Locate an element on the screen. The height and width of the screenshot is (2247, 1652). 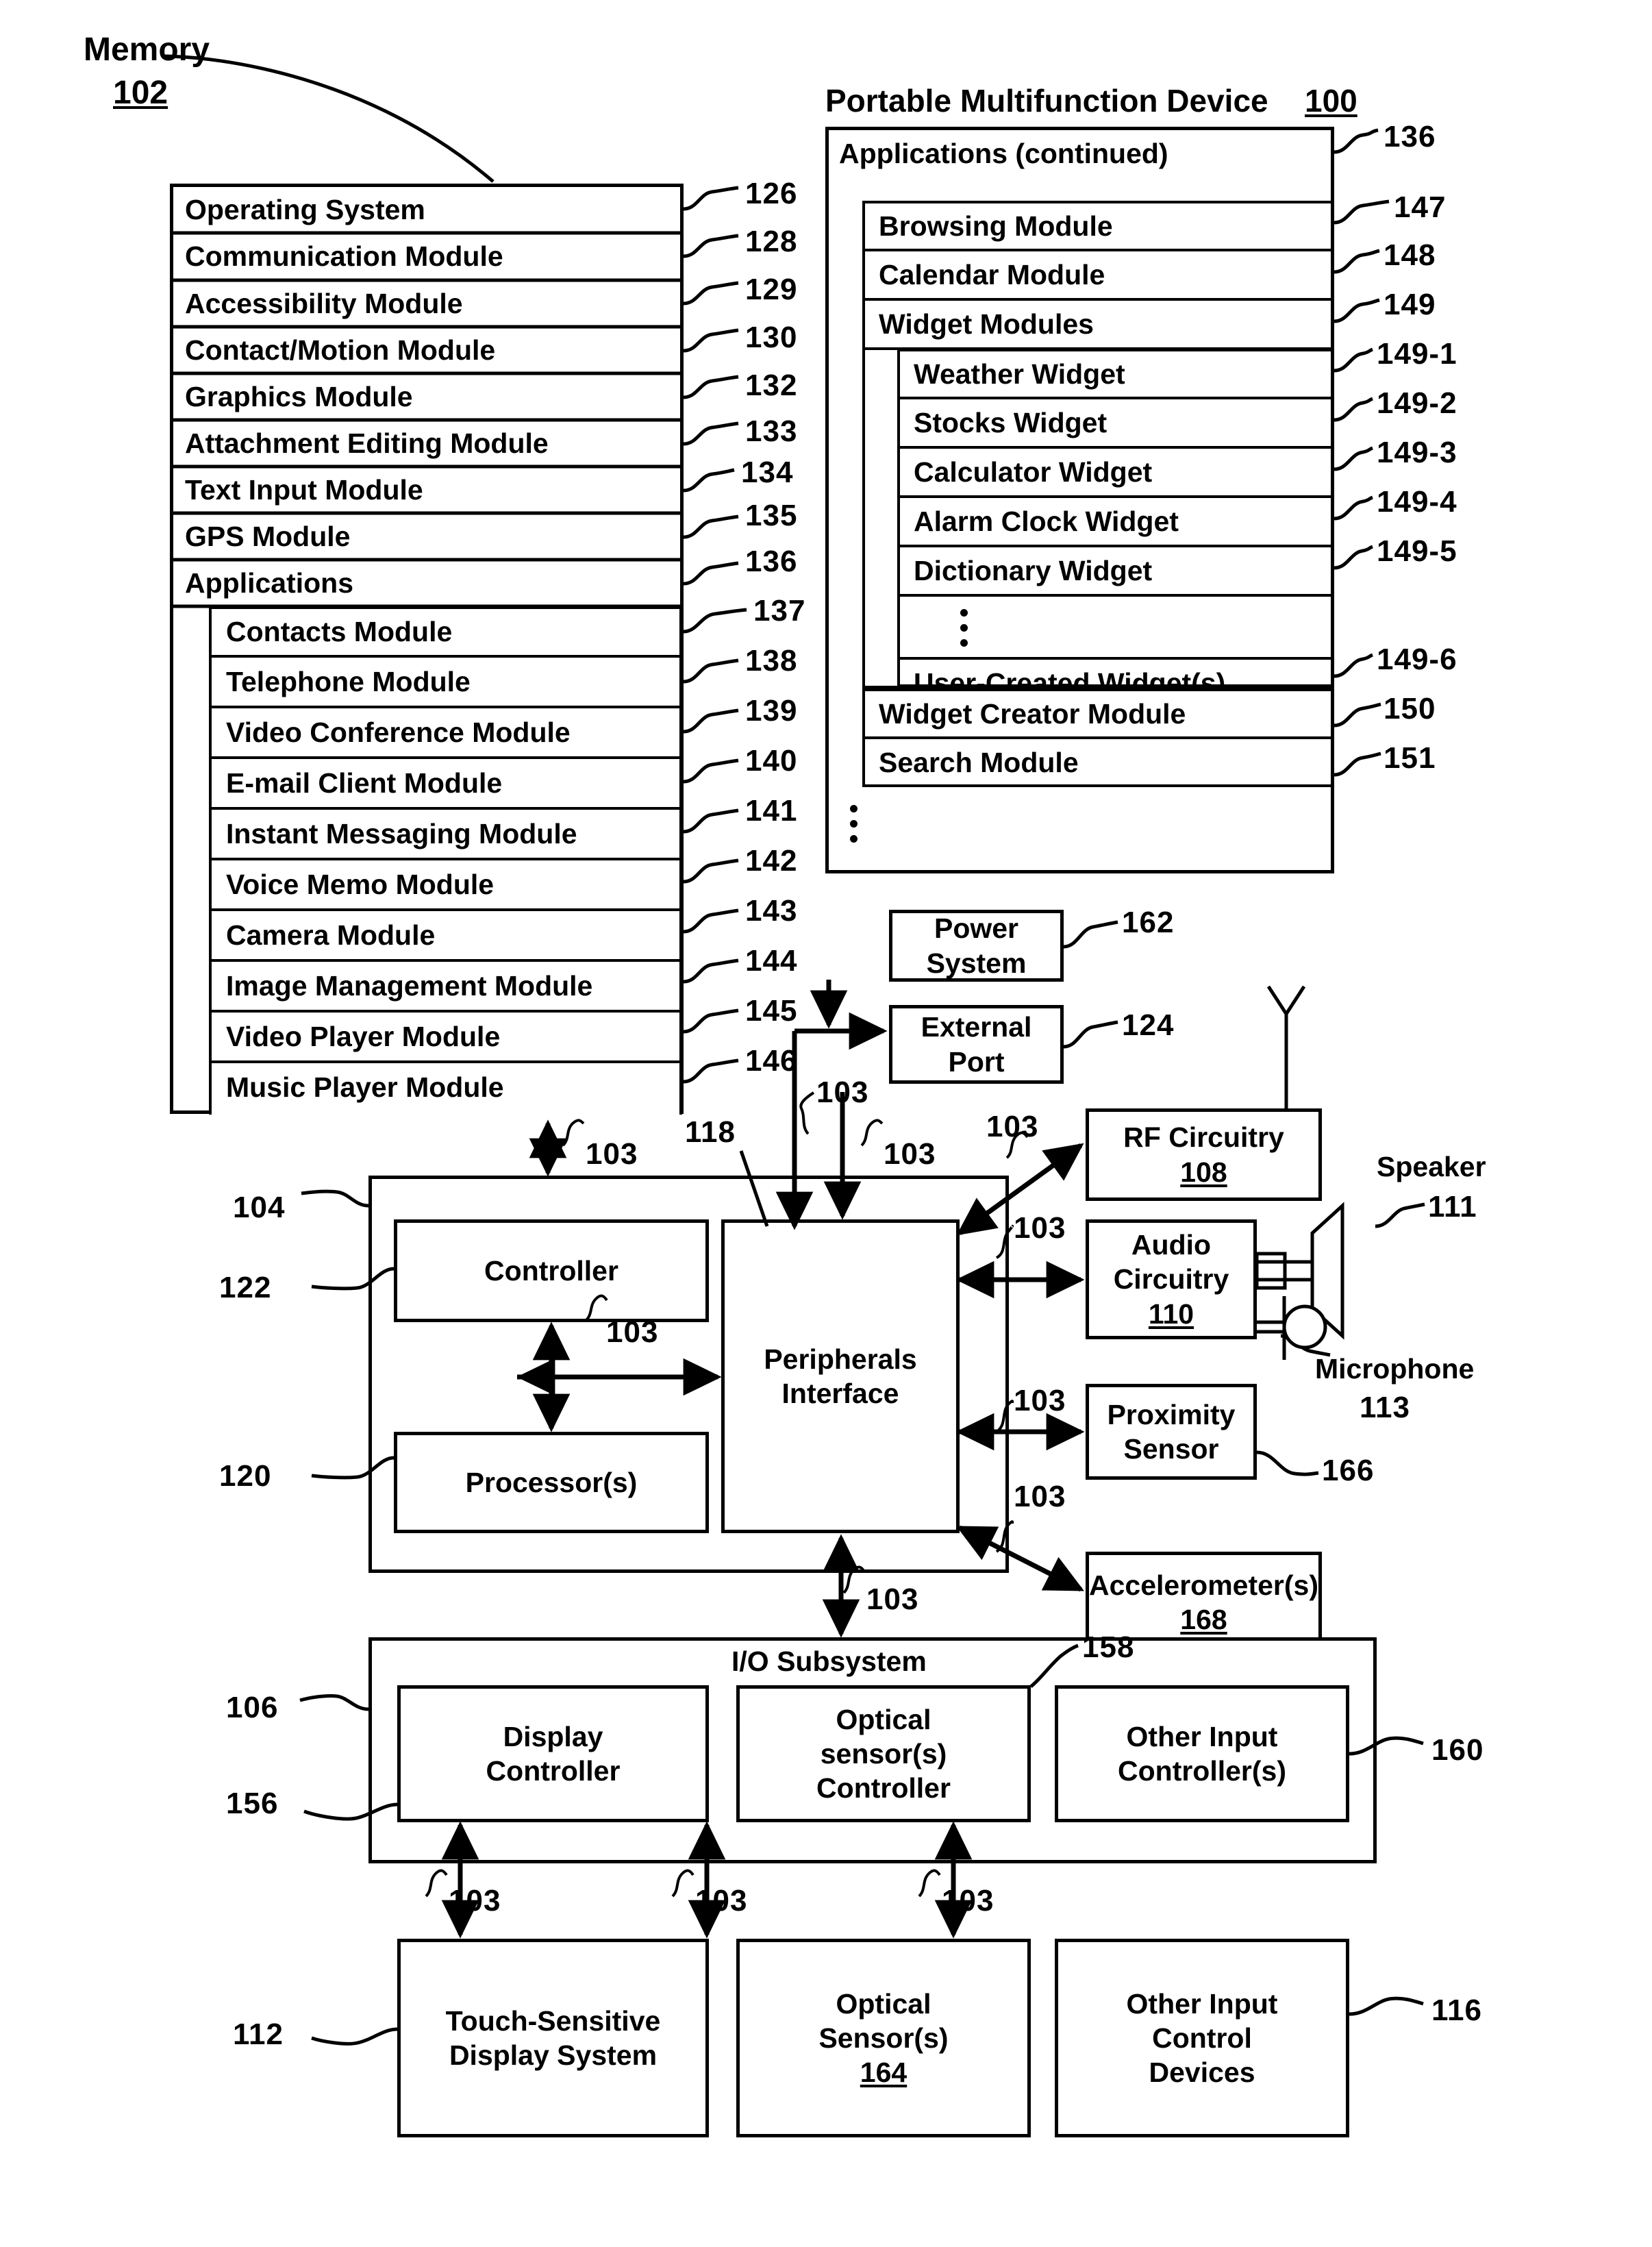
ref-134: 134 is located at coordinates (767, 472).